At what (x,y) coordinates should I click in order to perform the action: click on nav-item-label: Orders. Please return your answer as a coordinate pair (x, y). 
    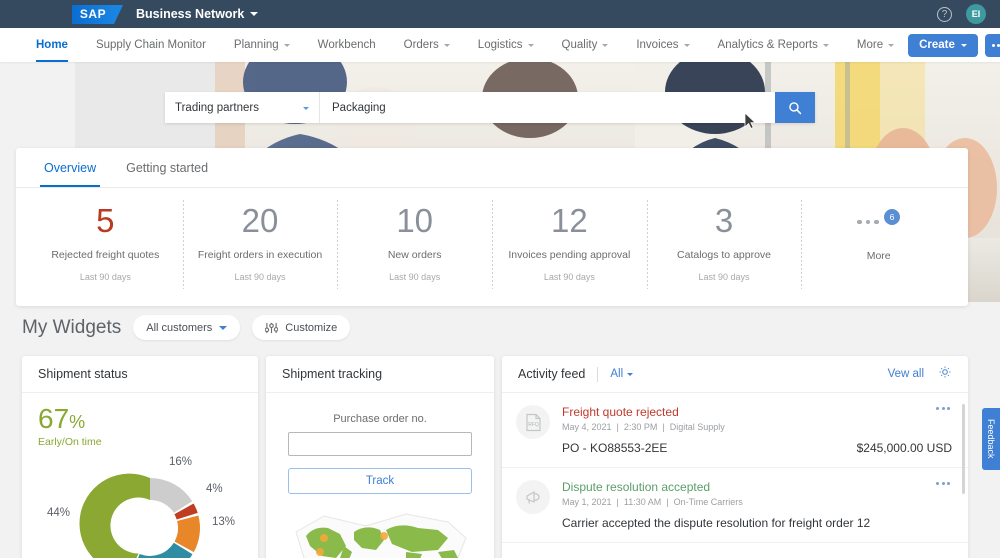
    Looking at the image, I should click on (421, 45).